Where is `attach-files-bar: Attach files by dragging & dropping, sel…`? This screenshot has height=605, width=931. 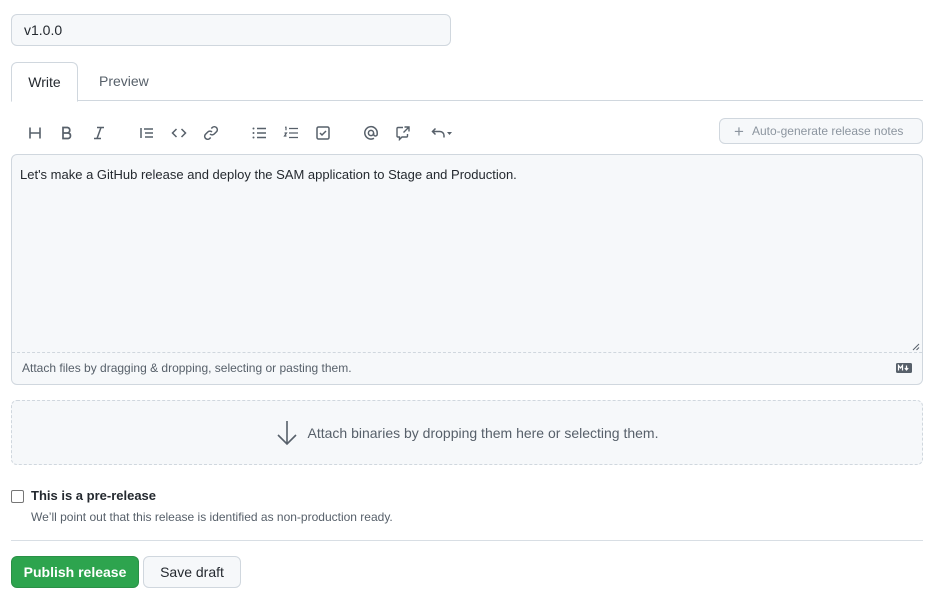 attach-files-bar: Attach files by dragging & dropping, sel… is located at coordinates (467, 368).